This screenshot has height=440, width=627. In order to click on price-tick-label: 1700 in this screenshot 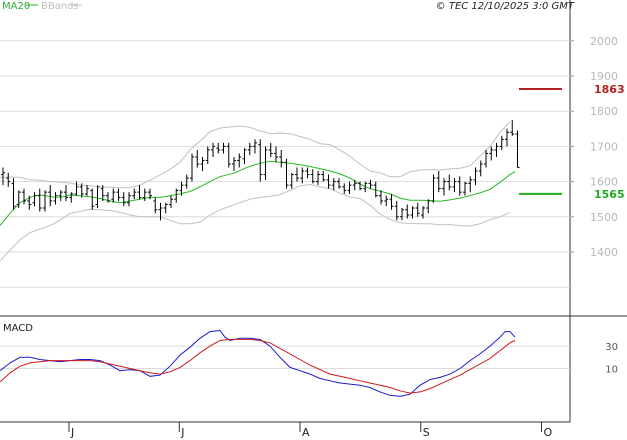, I will do `click(604, 146)`.